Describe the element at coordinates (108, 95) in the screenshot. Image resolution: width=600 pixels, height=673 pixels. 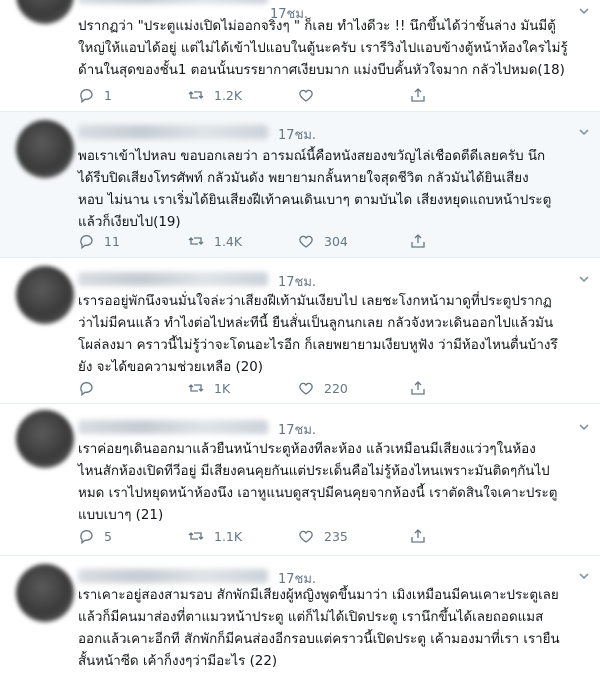
I see `reply-count: 1` at that location.